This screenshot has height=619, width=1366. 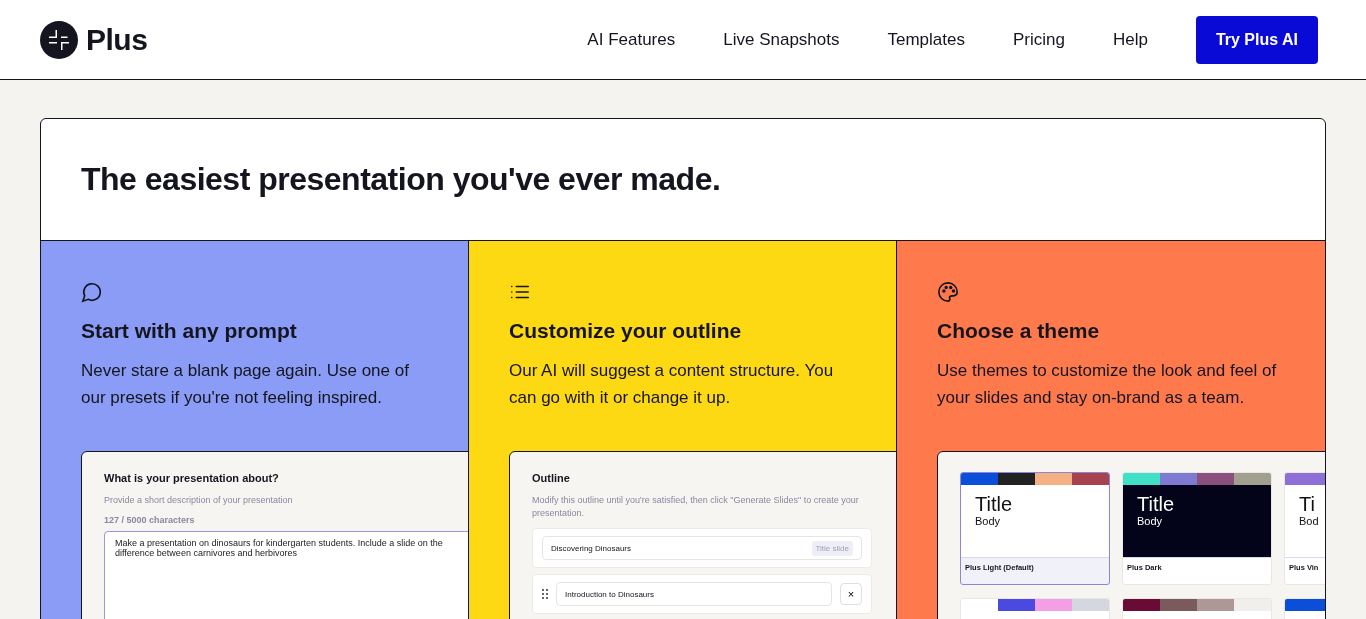 What do you see at coordinates (1038, 39) in the screenshot?
I see `nav-link: Pricing` at bounding box center [1038, 39].